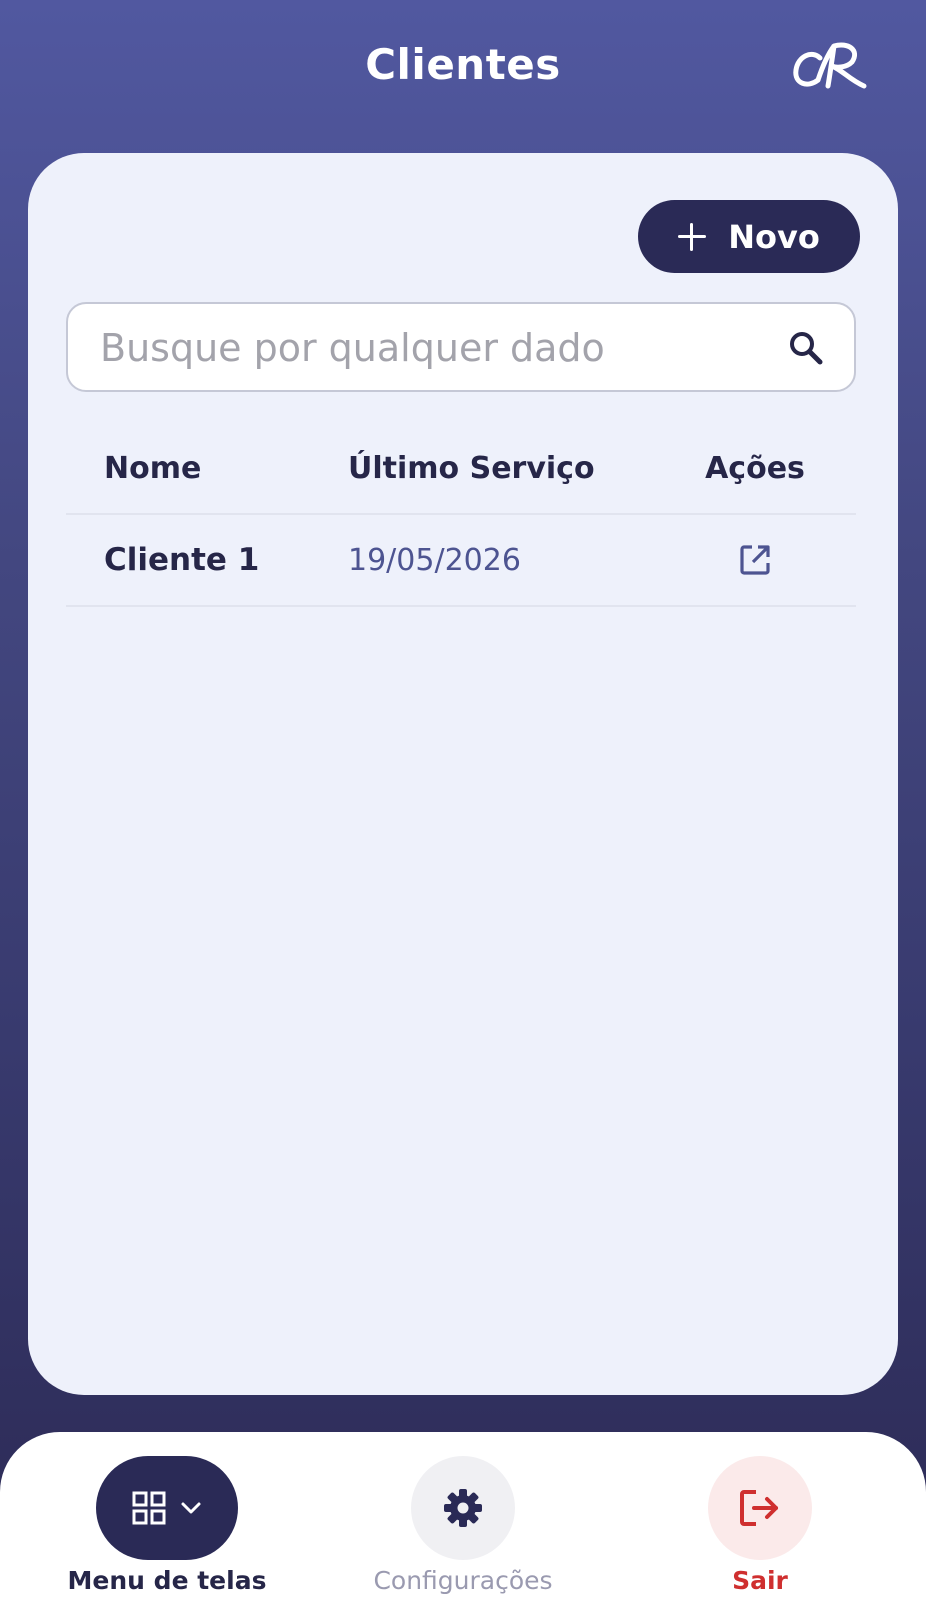 Image resolution: width=926 pixels, height=1600 pixels. I want to click on logout-icon, so click(759, 1508).